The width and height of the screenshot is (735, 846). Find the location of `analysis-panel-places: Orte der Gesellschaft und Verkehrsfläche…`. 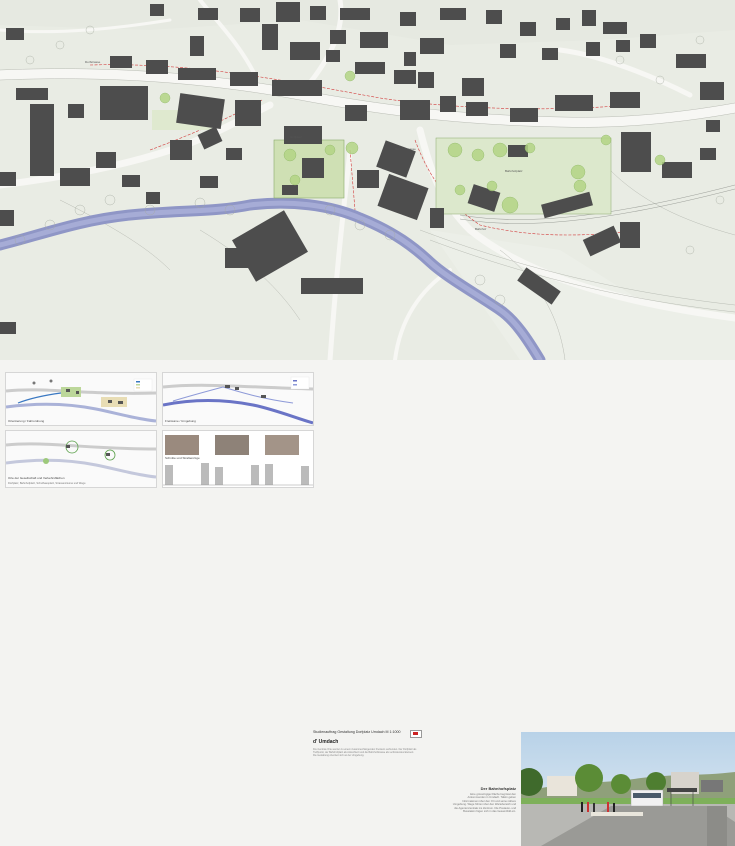

analysis-panel-places: Orte der Gesellschaft und Verkehrsfläche… is located at coordinates (81, 459).